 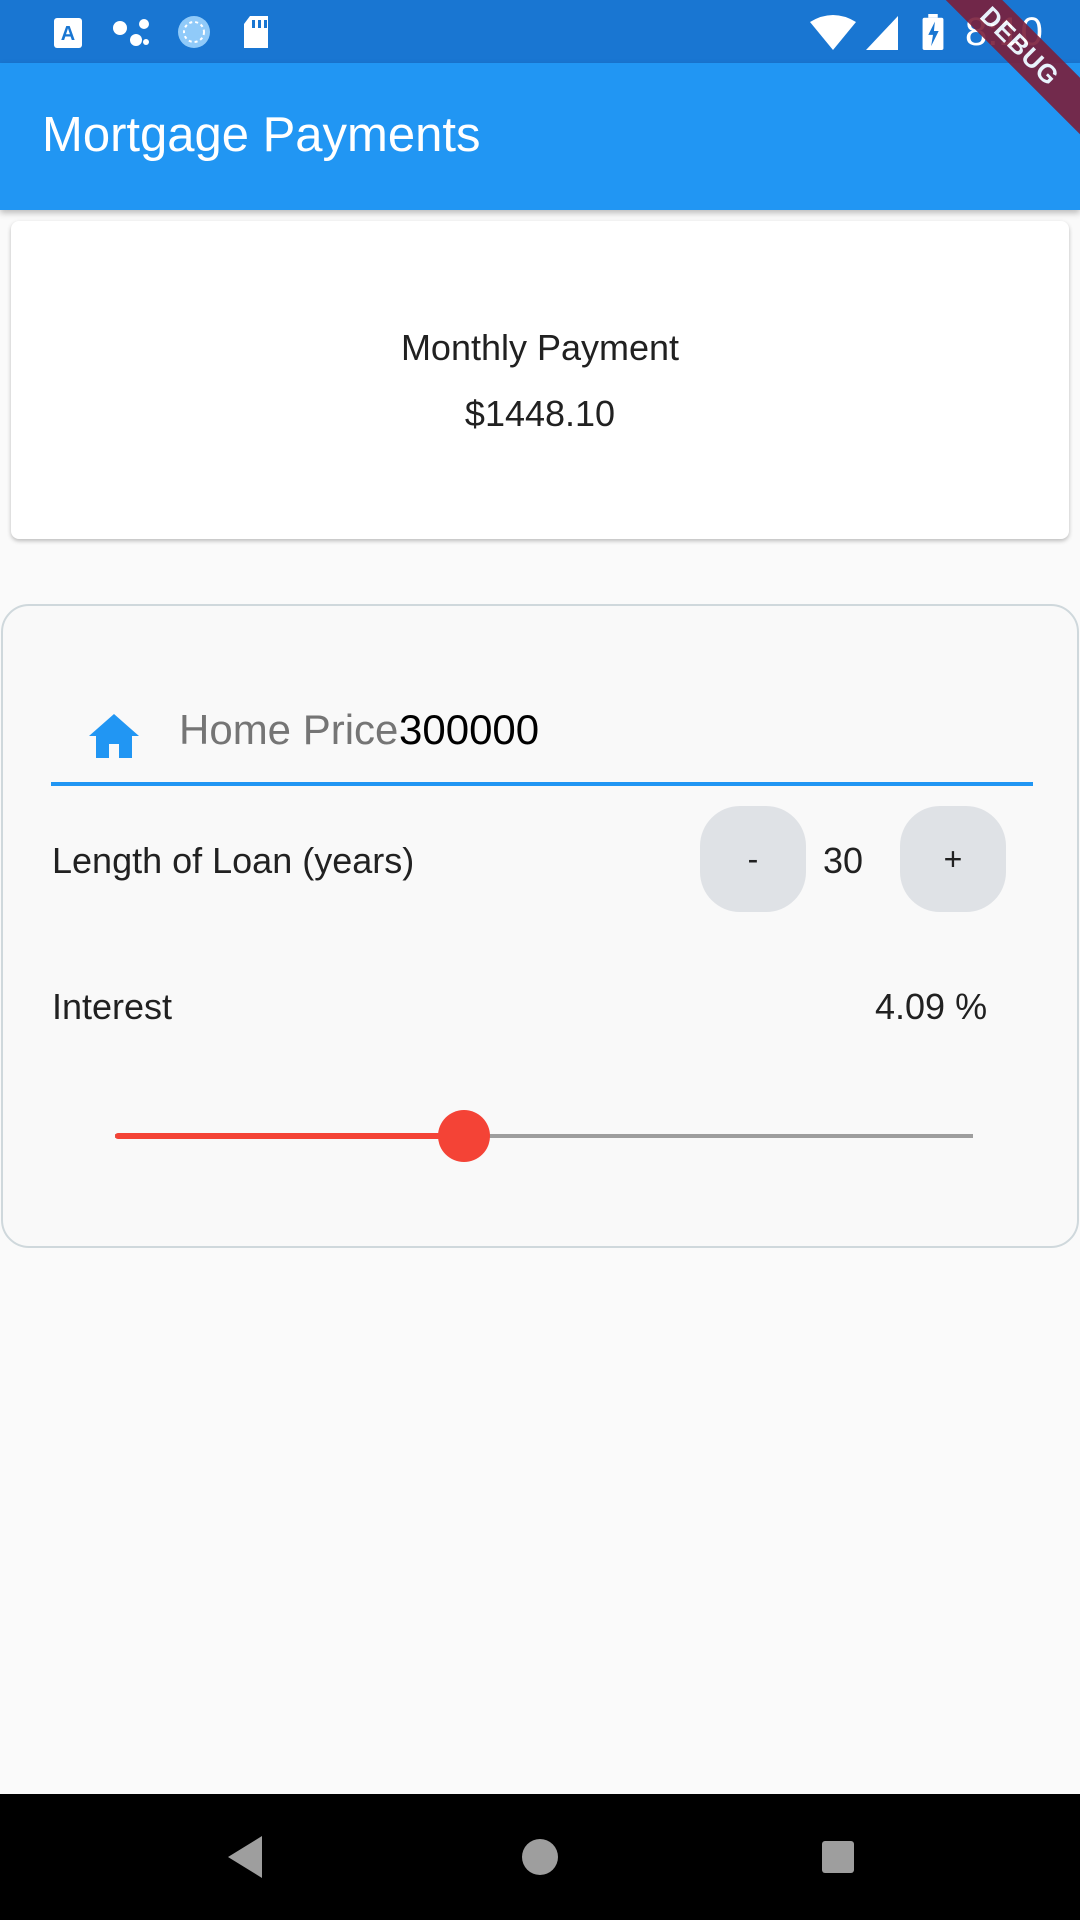 What do you see at coordinates (244, 1857) in the screenshot?
I see `back-icon` at bounding box center [244, 1857].